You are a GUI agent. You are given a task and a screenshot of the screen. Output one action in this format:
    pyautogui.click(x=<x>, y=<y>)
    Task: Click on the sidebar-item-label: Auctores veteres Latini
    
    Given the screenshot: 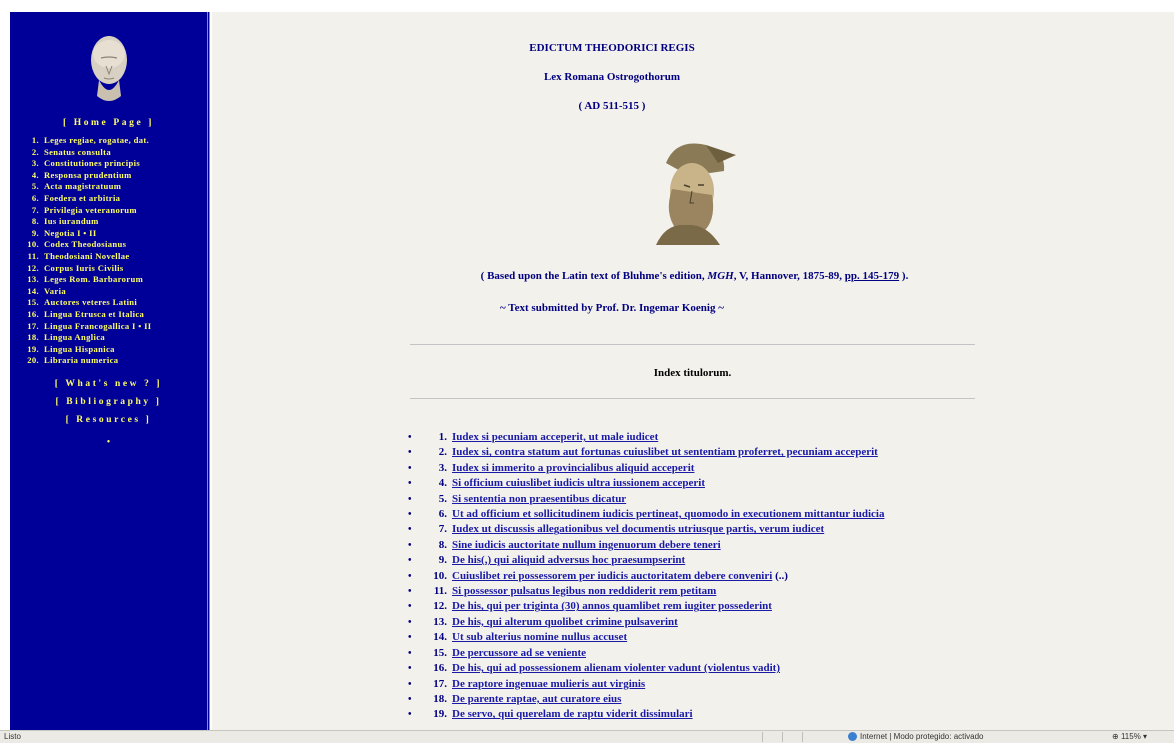 What is the action you would take?
    pyautogui.click(x=91, y=302)
    